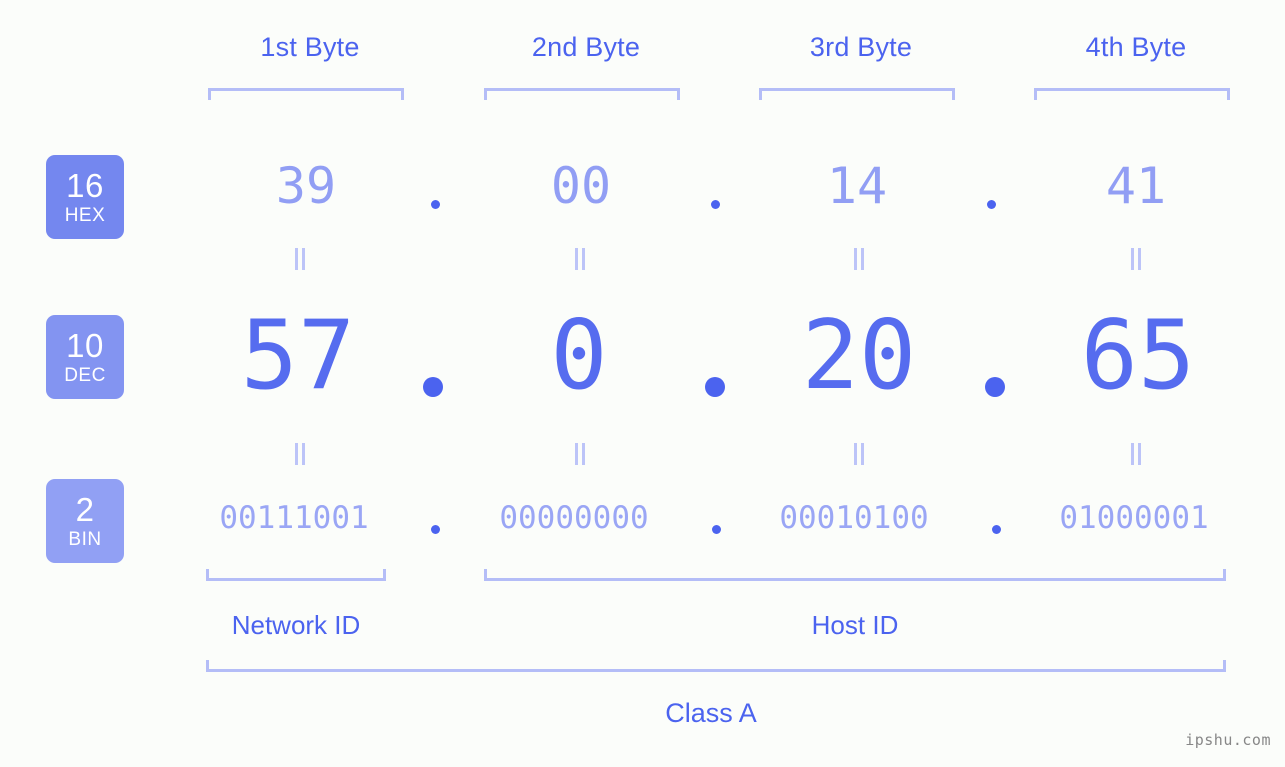 Image resolution: width=1285 pixels, height=767 pixels. What do you see at coordinates (854, 518) in the screenshot?
I see `bin-octet-3: 00010100` at bounding box center [854, 518].